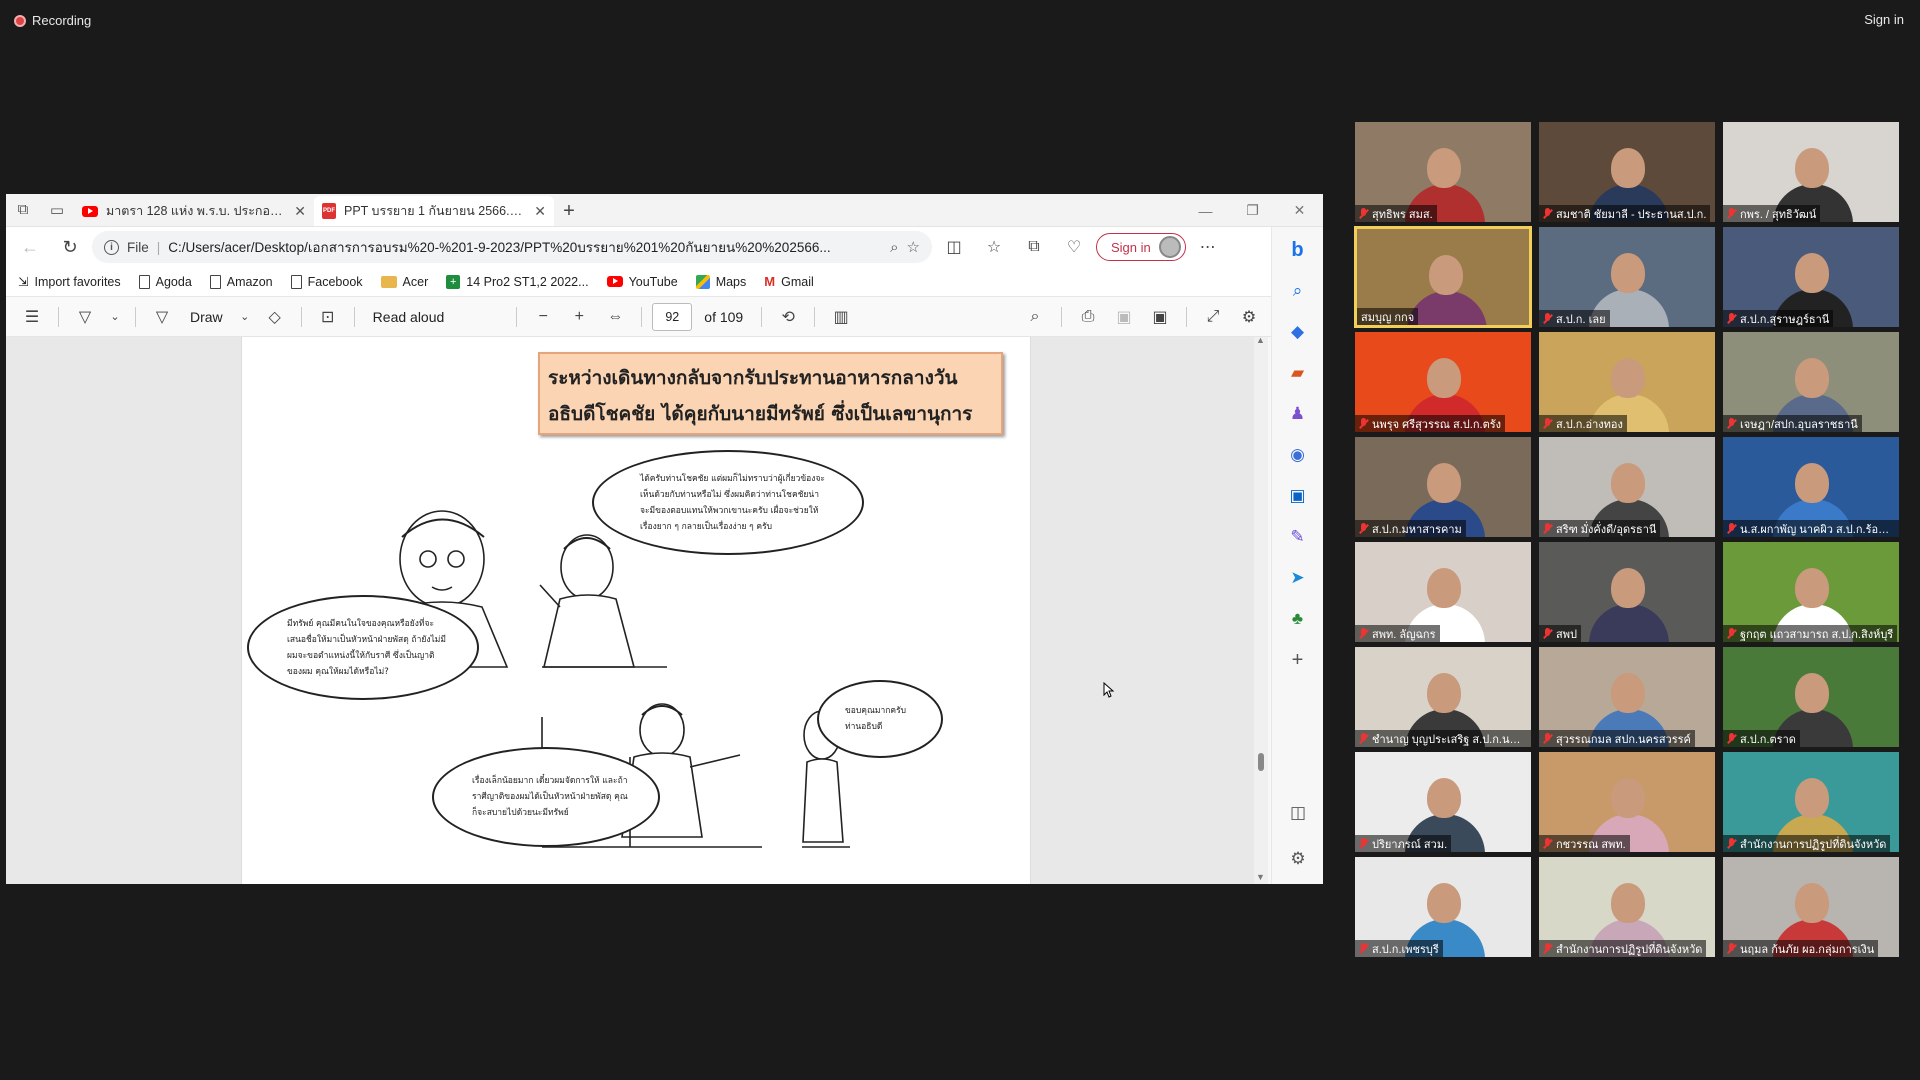 The width and height of the screenshot is (1920, 1080). I want to click on hide-sidebar-icon: ◫, so click(1298, 813).